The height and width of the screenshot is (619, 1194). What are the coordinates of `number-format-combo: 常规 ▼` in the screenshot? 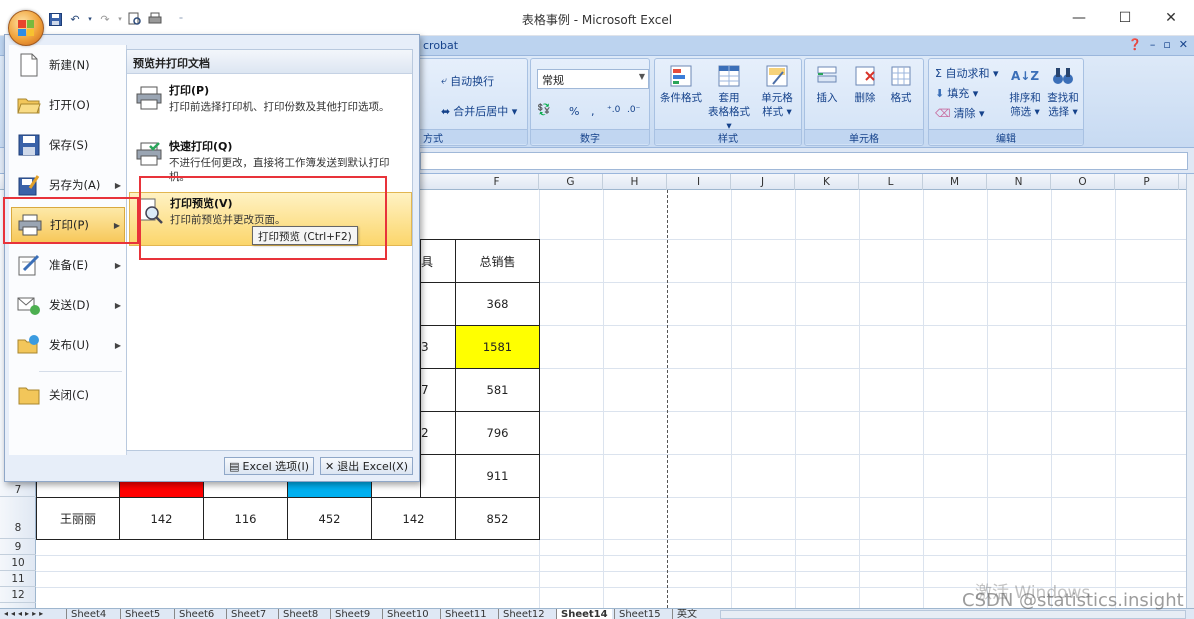 It's located at (593, 79).